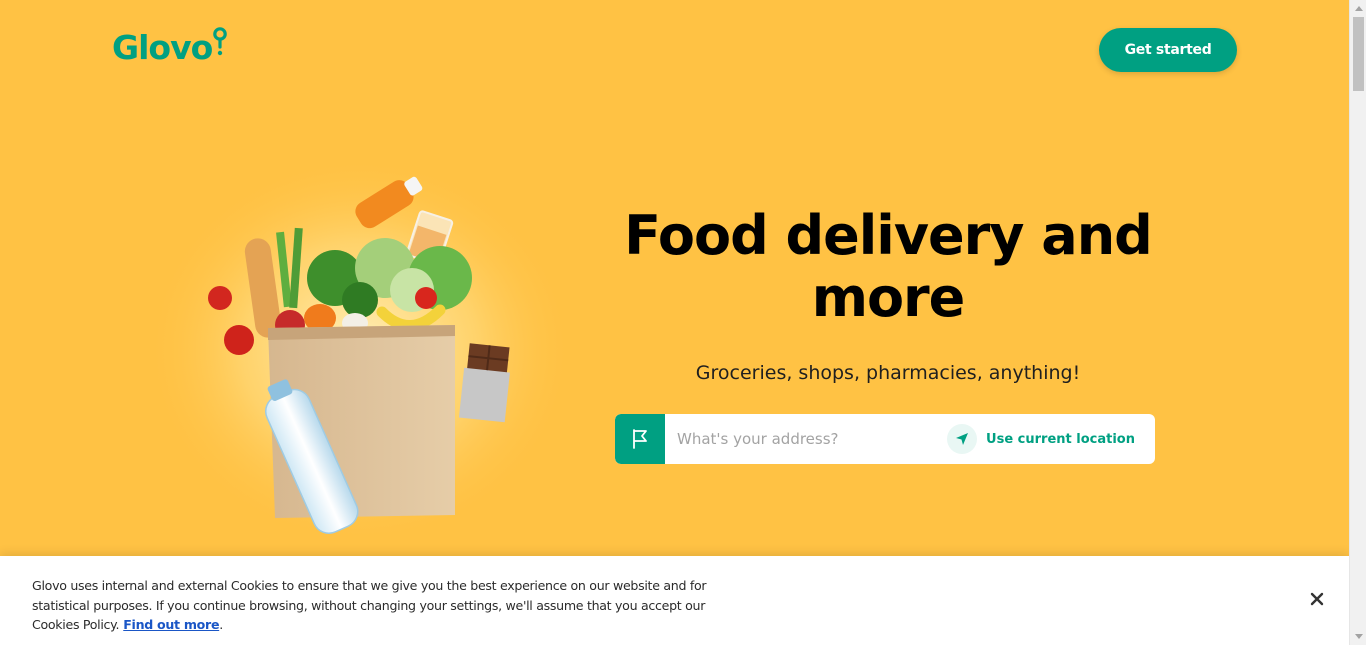  I want to click on scrollbar-thumb, so click(1358, 54).